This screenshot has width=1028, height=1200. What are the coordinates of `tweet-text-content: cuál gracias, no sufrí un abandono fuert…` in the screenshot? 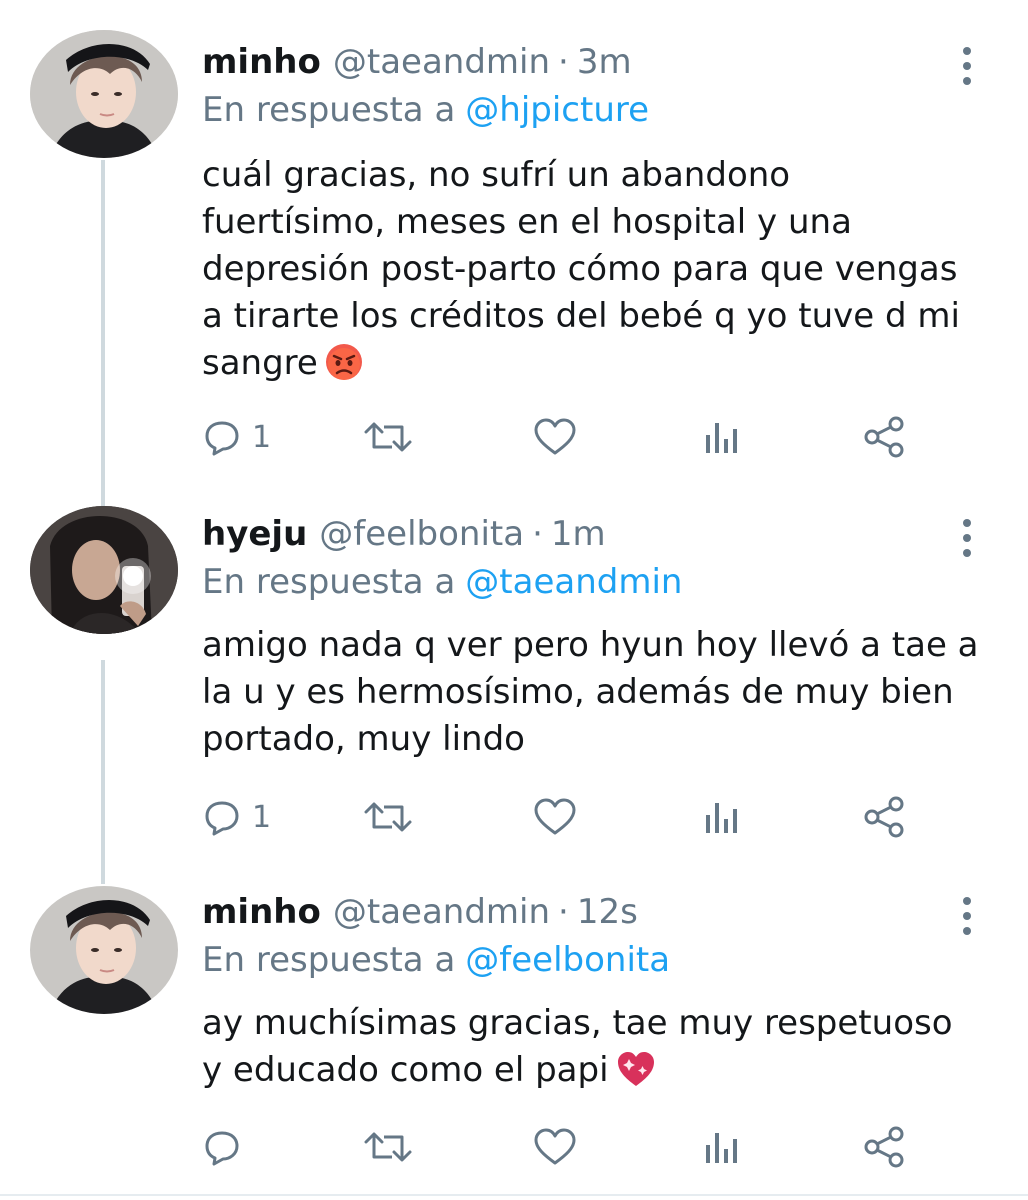 It's located at (581, 269).